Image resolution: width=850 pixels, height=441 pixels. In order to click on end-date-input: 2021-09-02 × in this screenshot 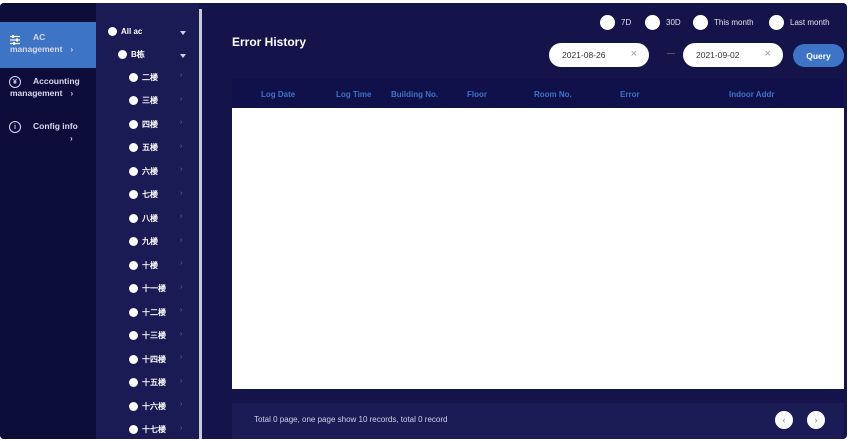, I will do `click(733, 55)`.